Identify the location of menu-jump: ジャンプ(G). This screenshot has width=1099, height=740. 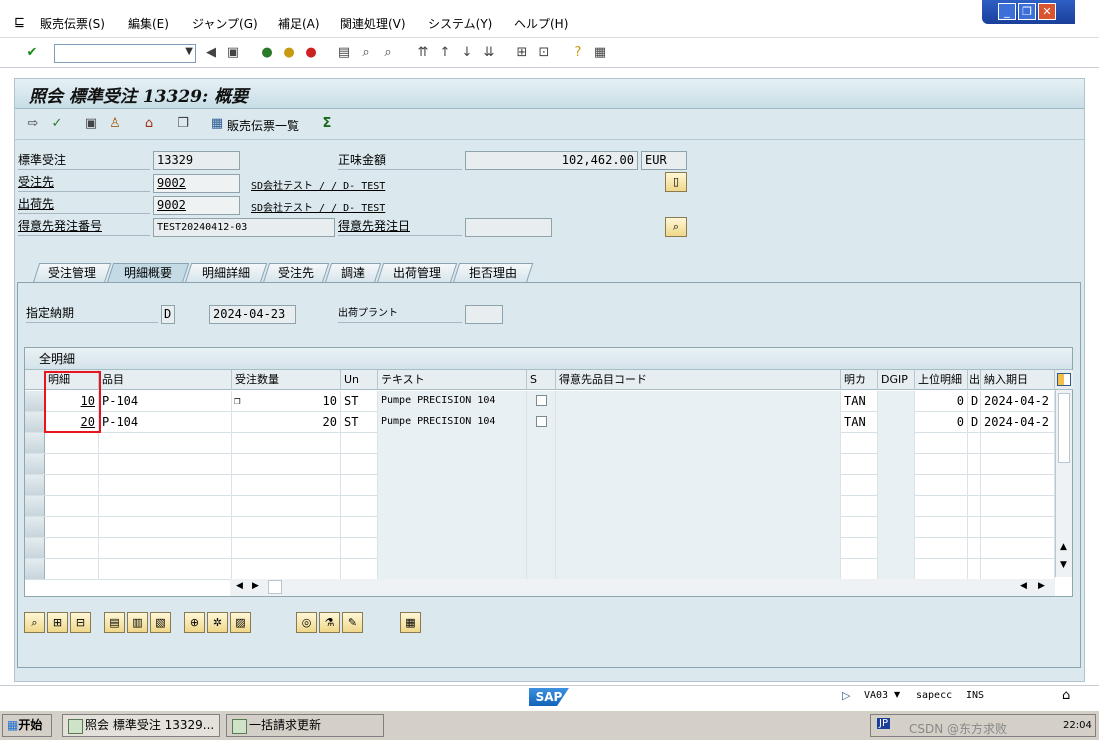
(225, 23).